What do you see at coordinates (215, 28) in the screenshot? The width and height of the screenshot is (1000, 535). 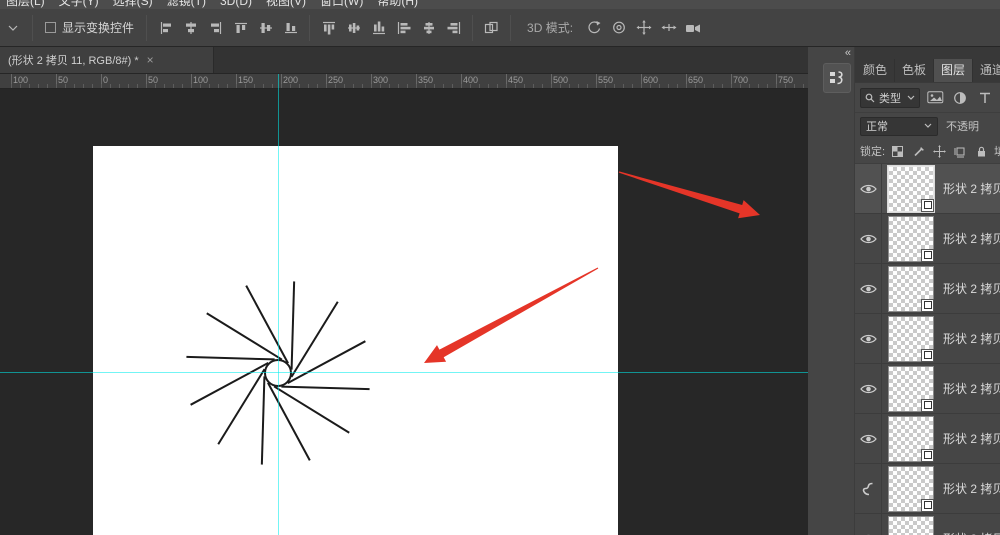 I see `align-right-button` at bounding box center [215, 28].